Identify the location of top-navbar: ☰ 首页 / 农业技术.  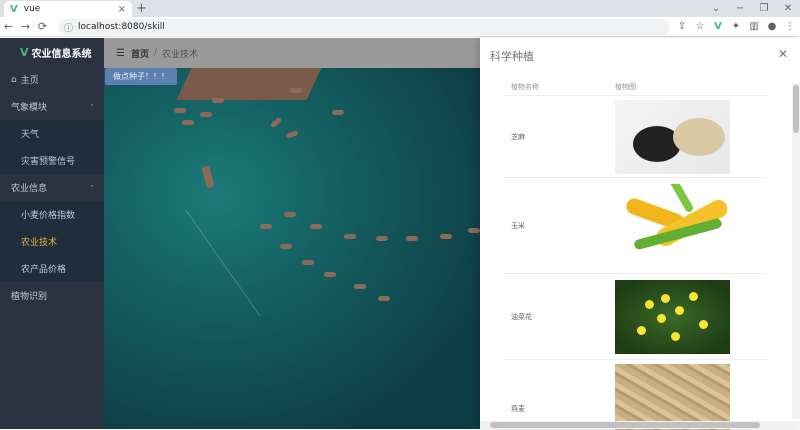
(292, 53).